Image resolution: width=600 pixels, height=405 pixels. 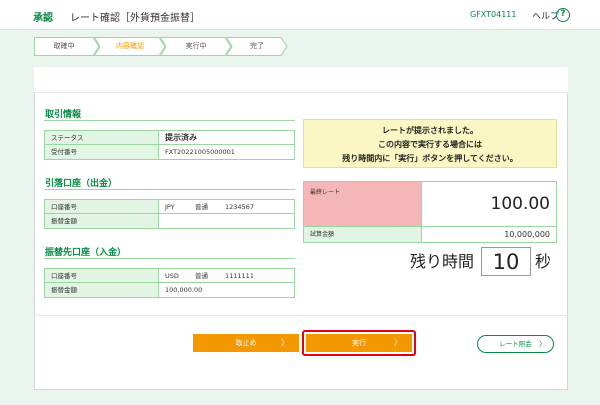 I want to click on table-row: ステータス 提示済み, so click(x=169, y=138).